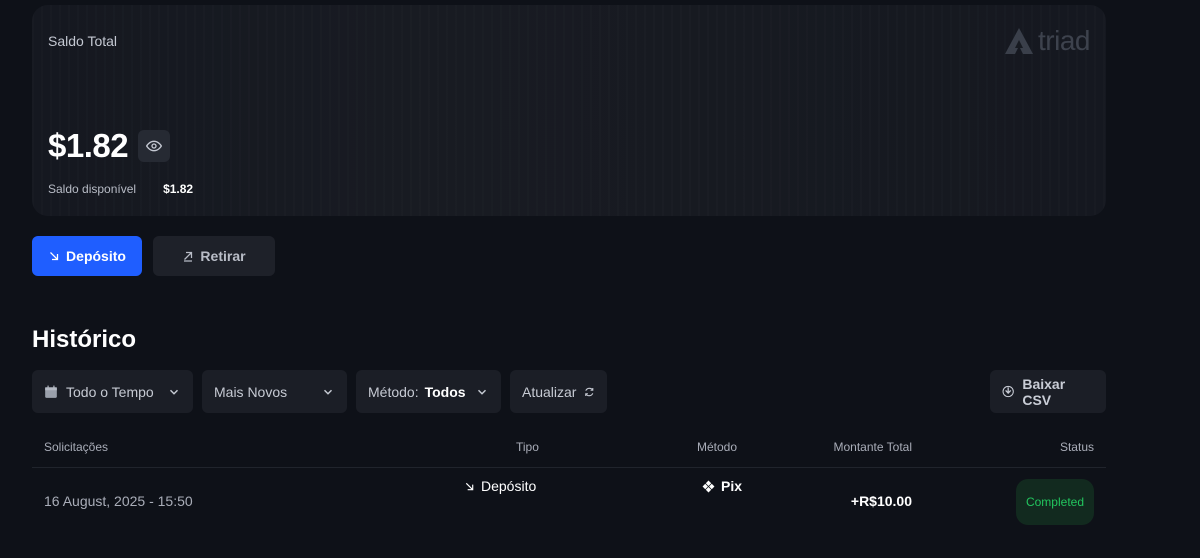  What do you see at coordinates (589, 391) in the screenshot?
I see `refresh-icon` at bounding box center [589, 391].